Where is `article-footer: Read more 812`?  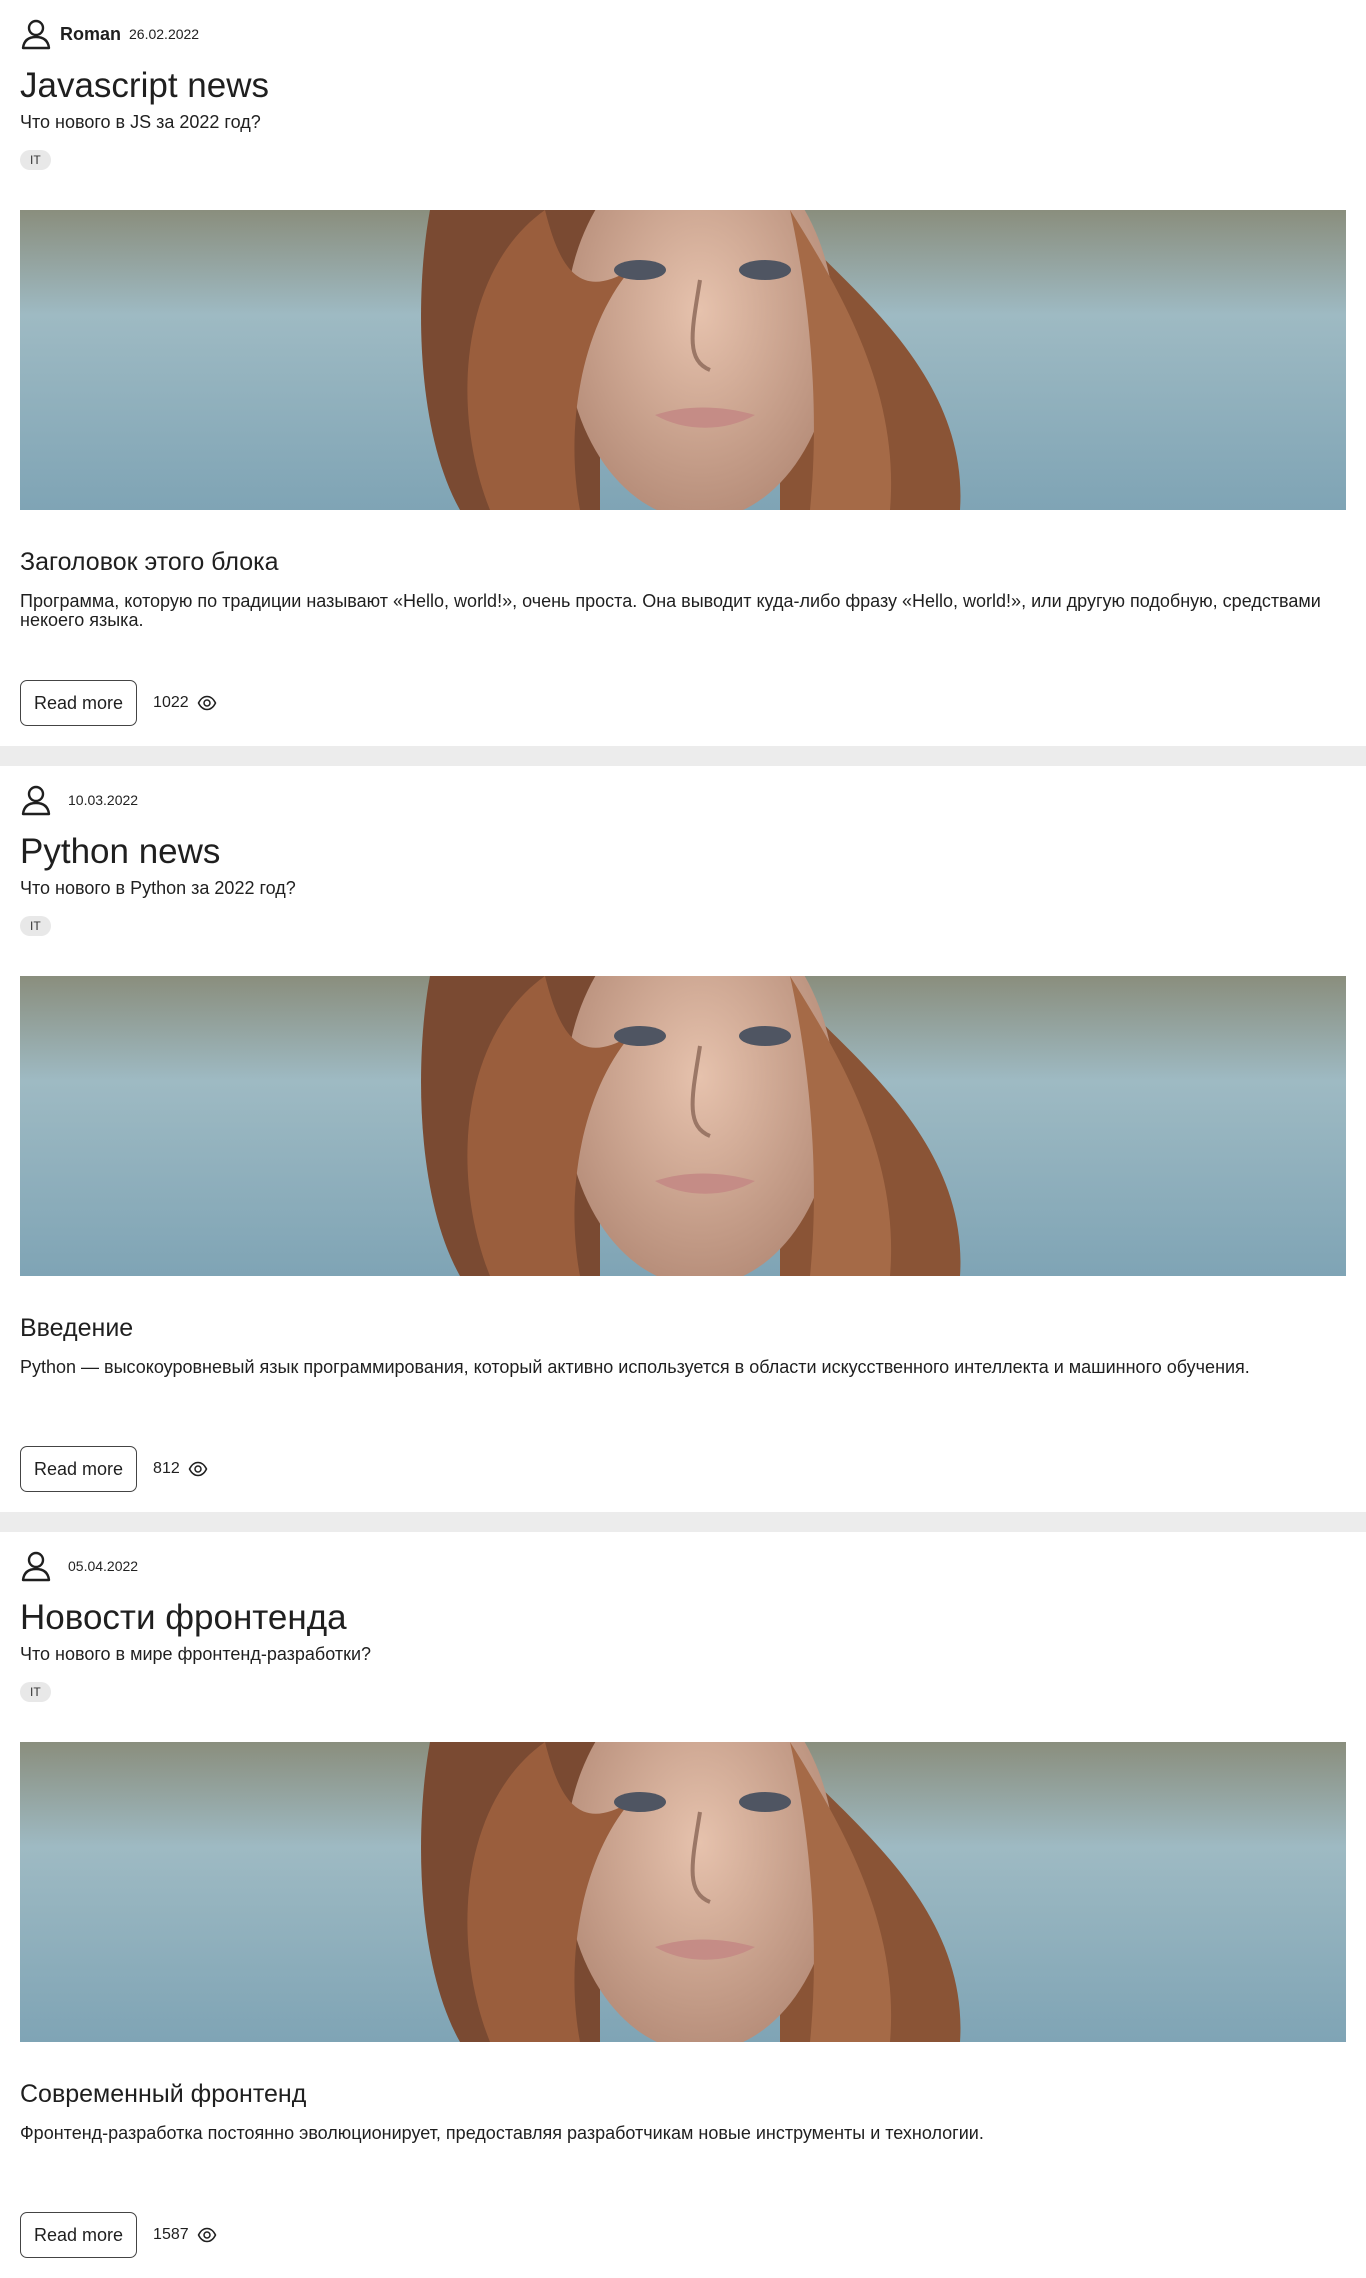
article-footer: Read more 812 is located at coordinates (114, 1469).